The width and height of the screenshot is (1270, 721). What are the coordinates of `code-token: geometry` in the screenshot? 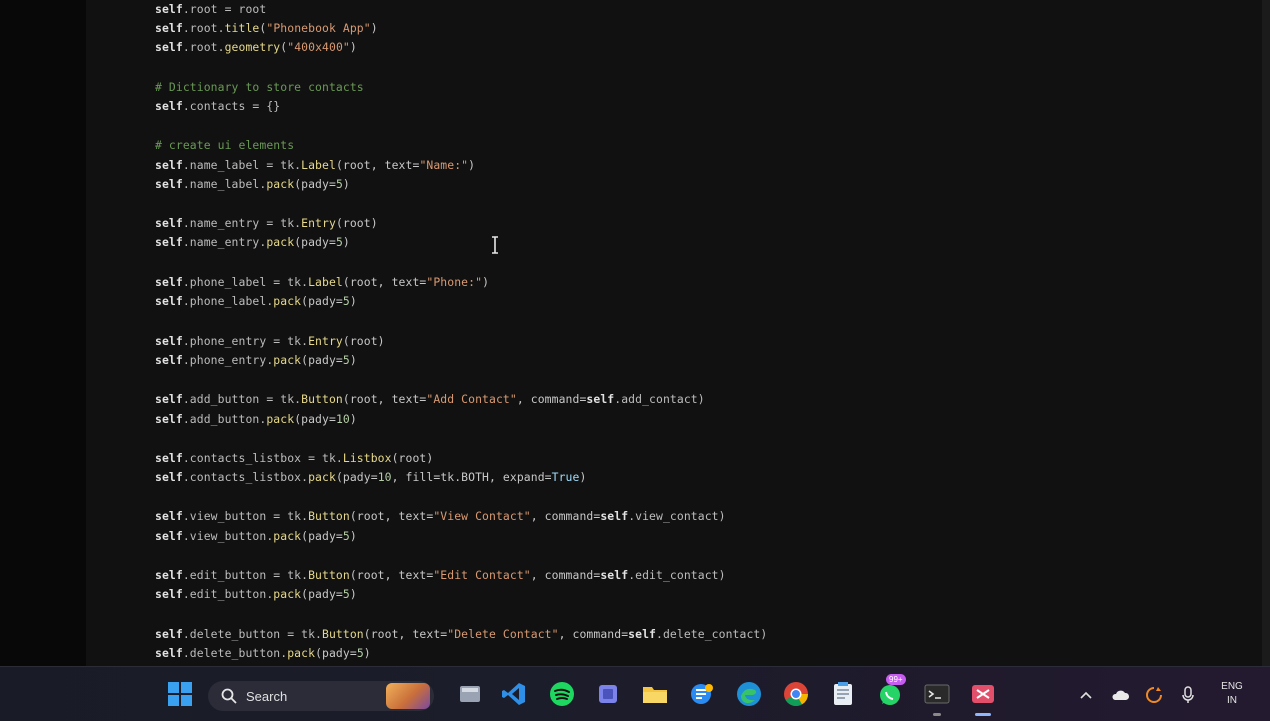 It's located at (252, 47).